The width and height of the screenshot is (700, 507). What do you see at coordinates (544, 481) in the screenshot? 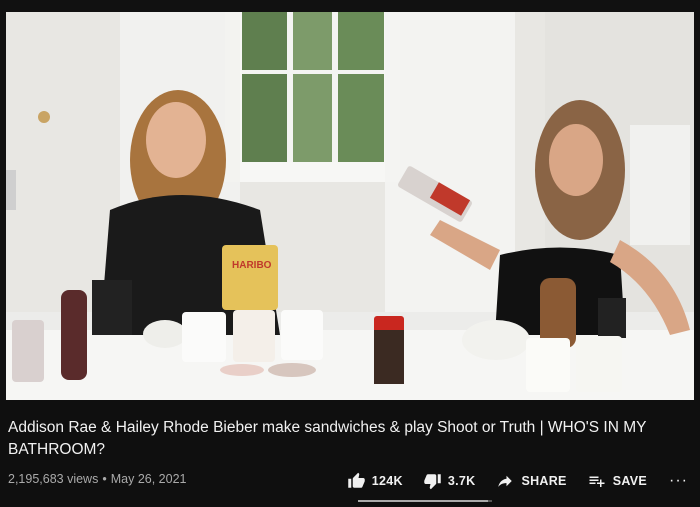
I see `share-label: SHARE` at bounding box center [544, 481].